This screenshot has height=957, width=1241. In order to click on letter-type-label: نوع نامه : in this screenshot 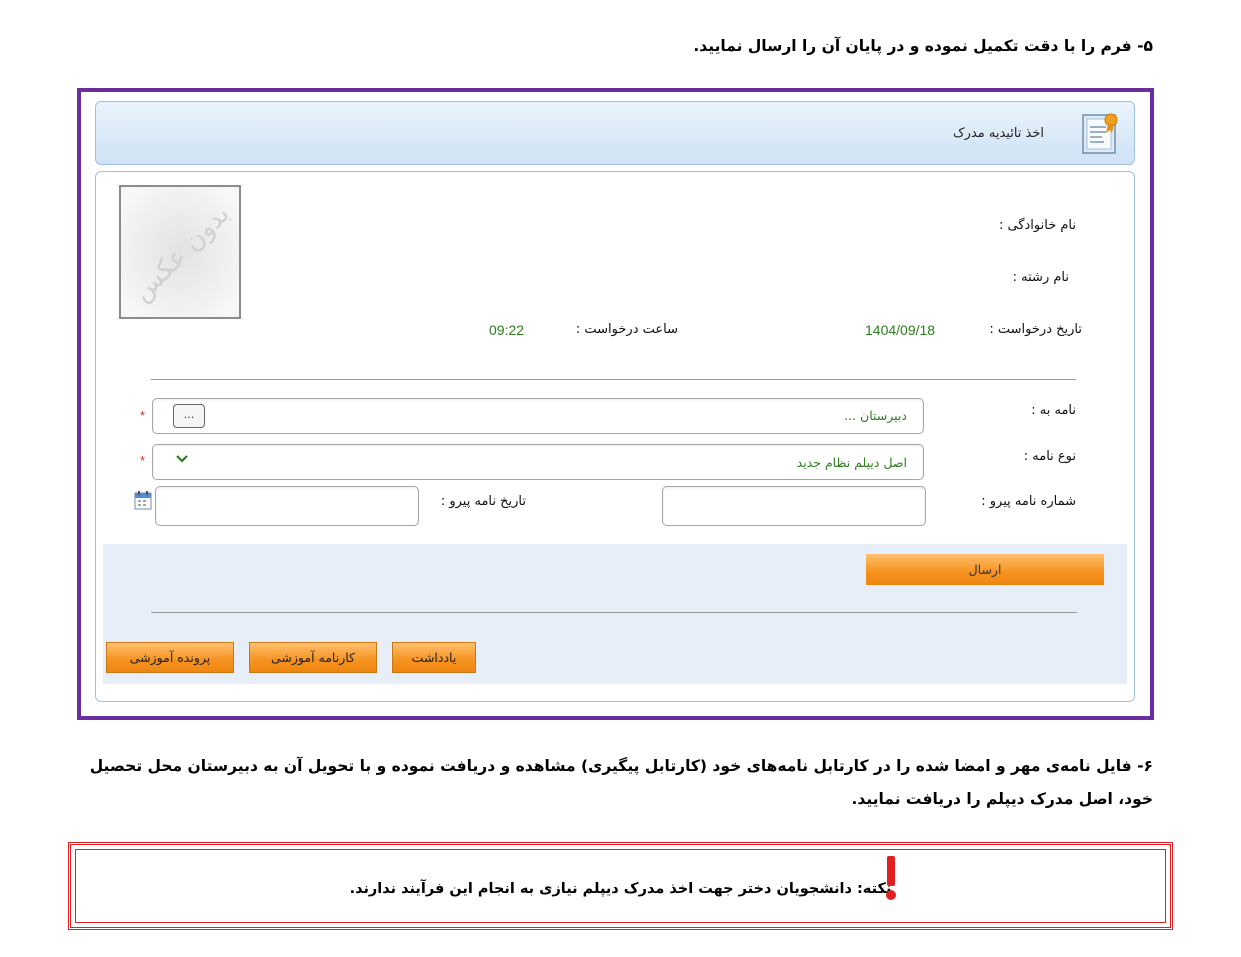, I will do `click(1049, 456)`.